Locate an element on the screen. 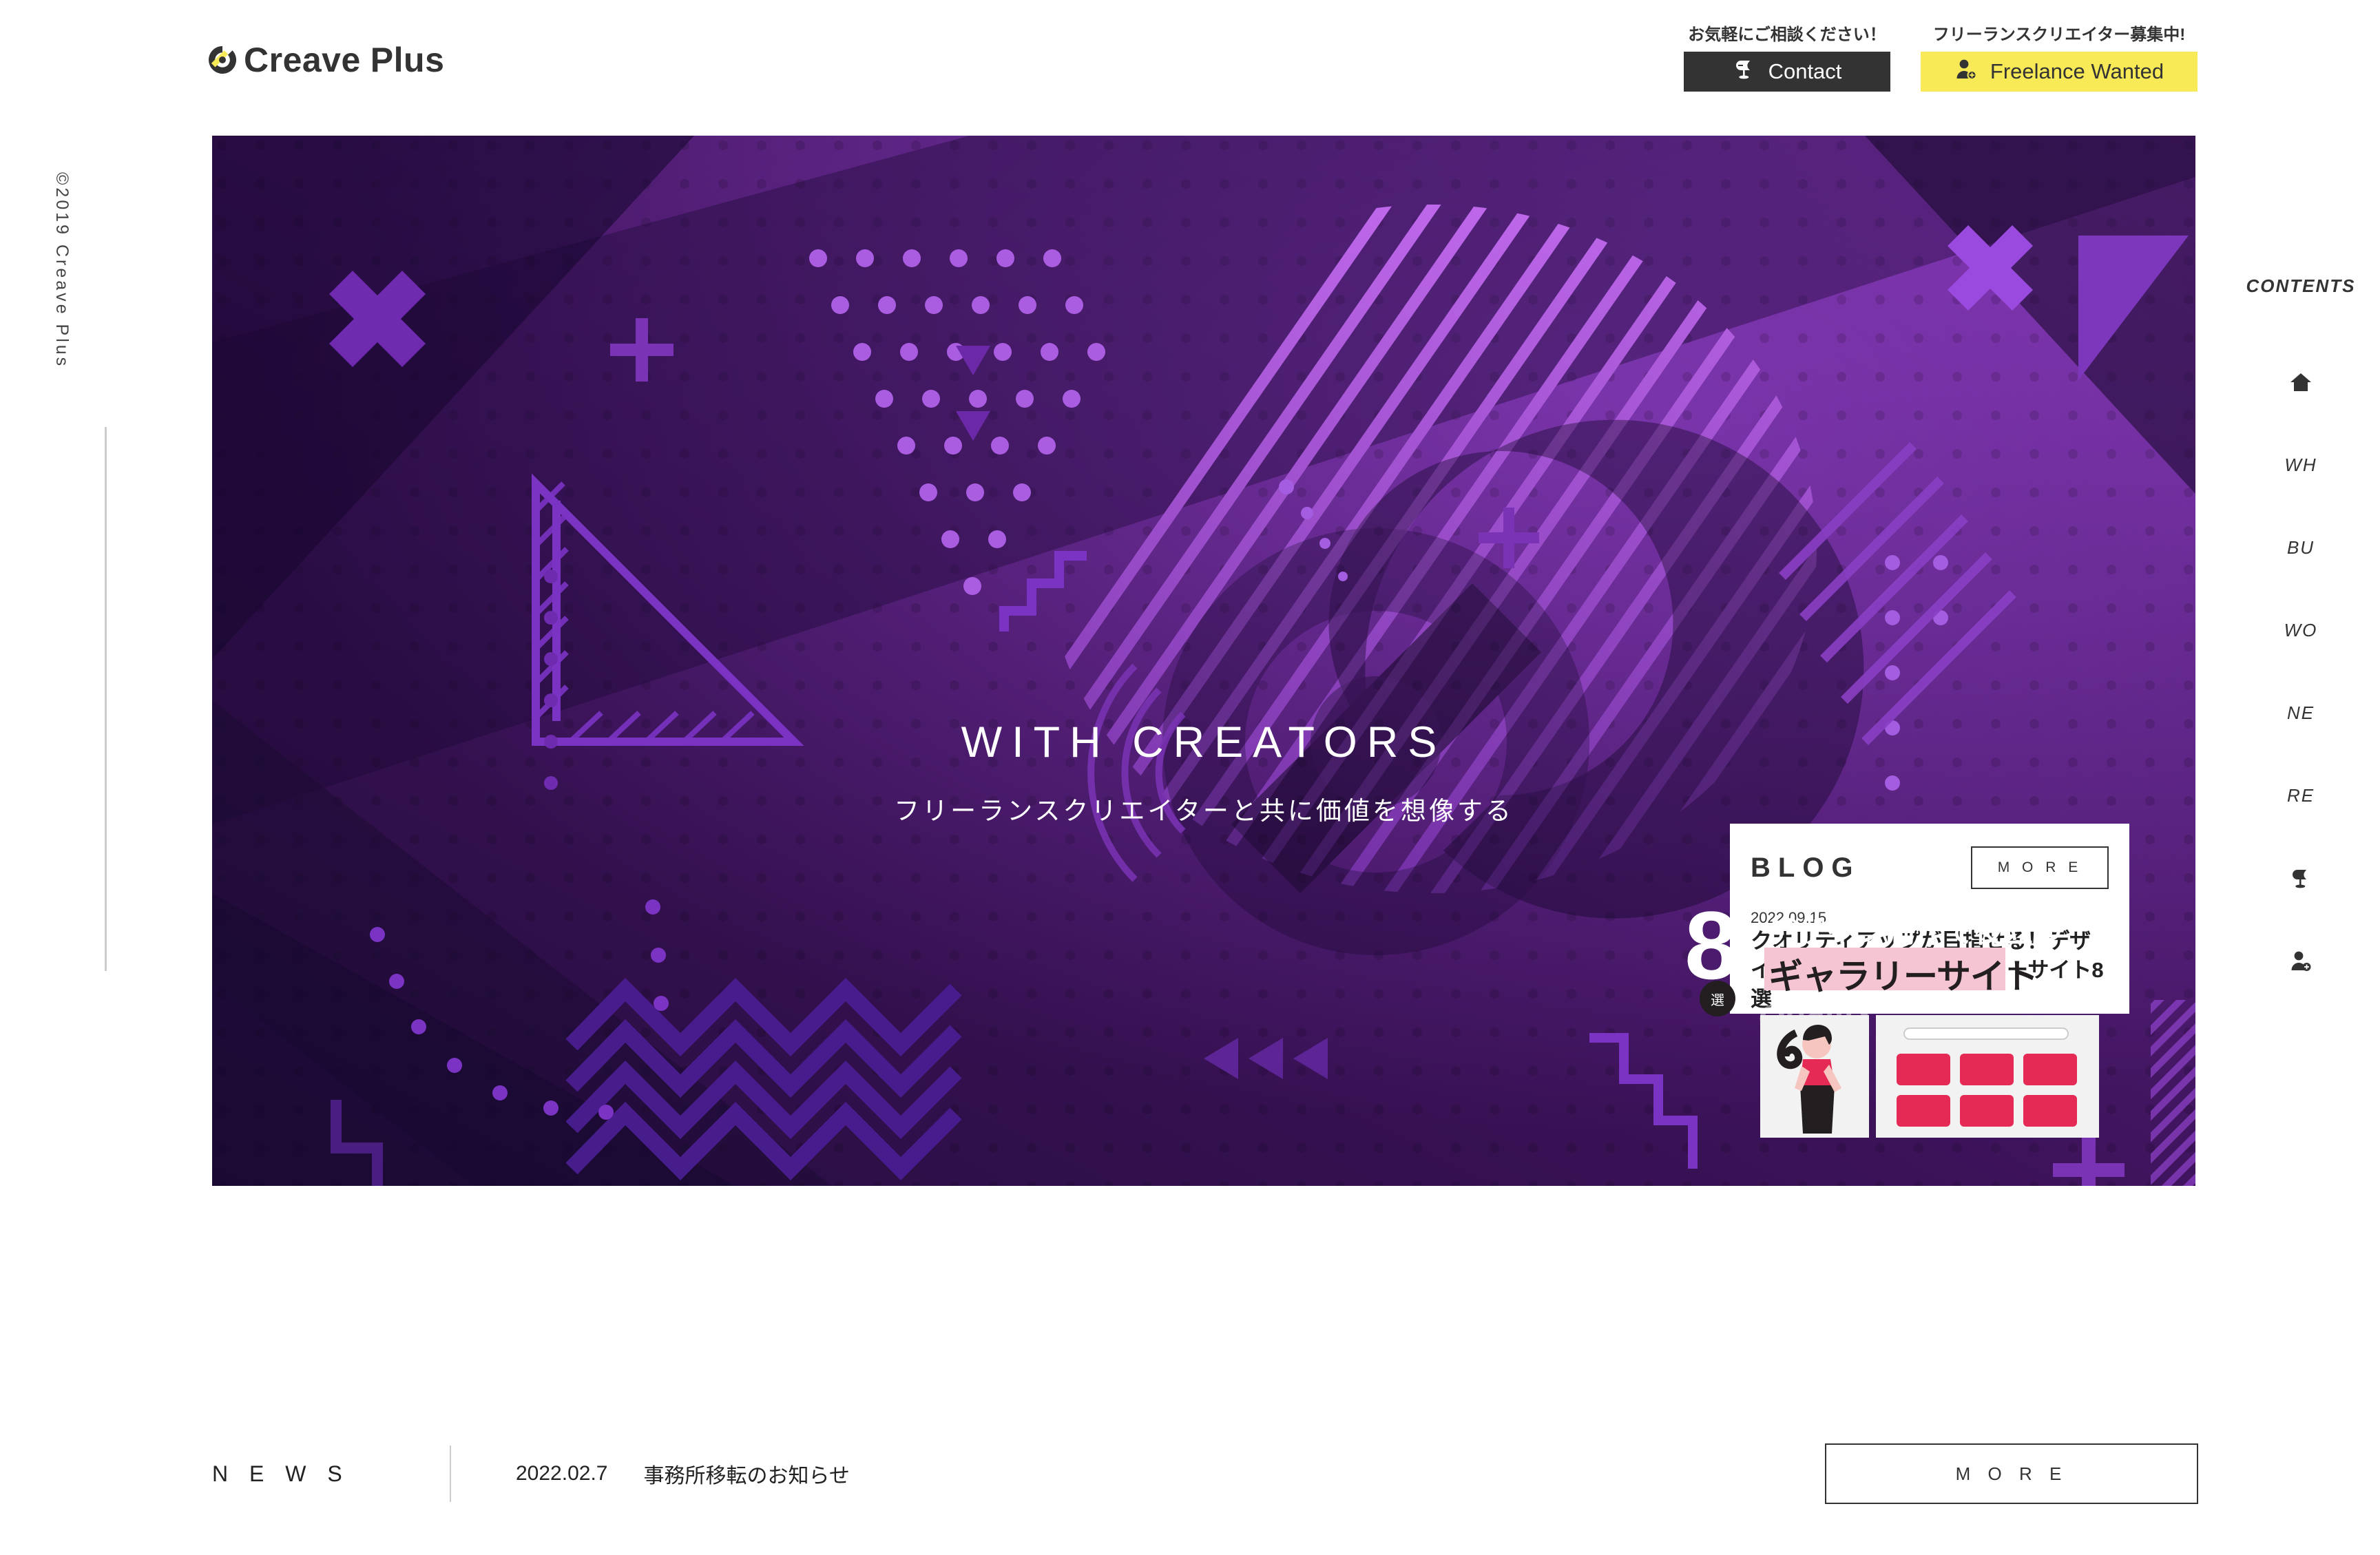  contents-title: CONTENTS is located at coordinates (2301, 285).